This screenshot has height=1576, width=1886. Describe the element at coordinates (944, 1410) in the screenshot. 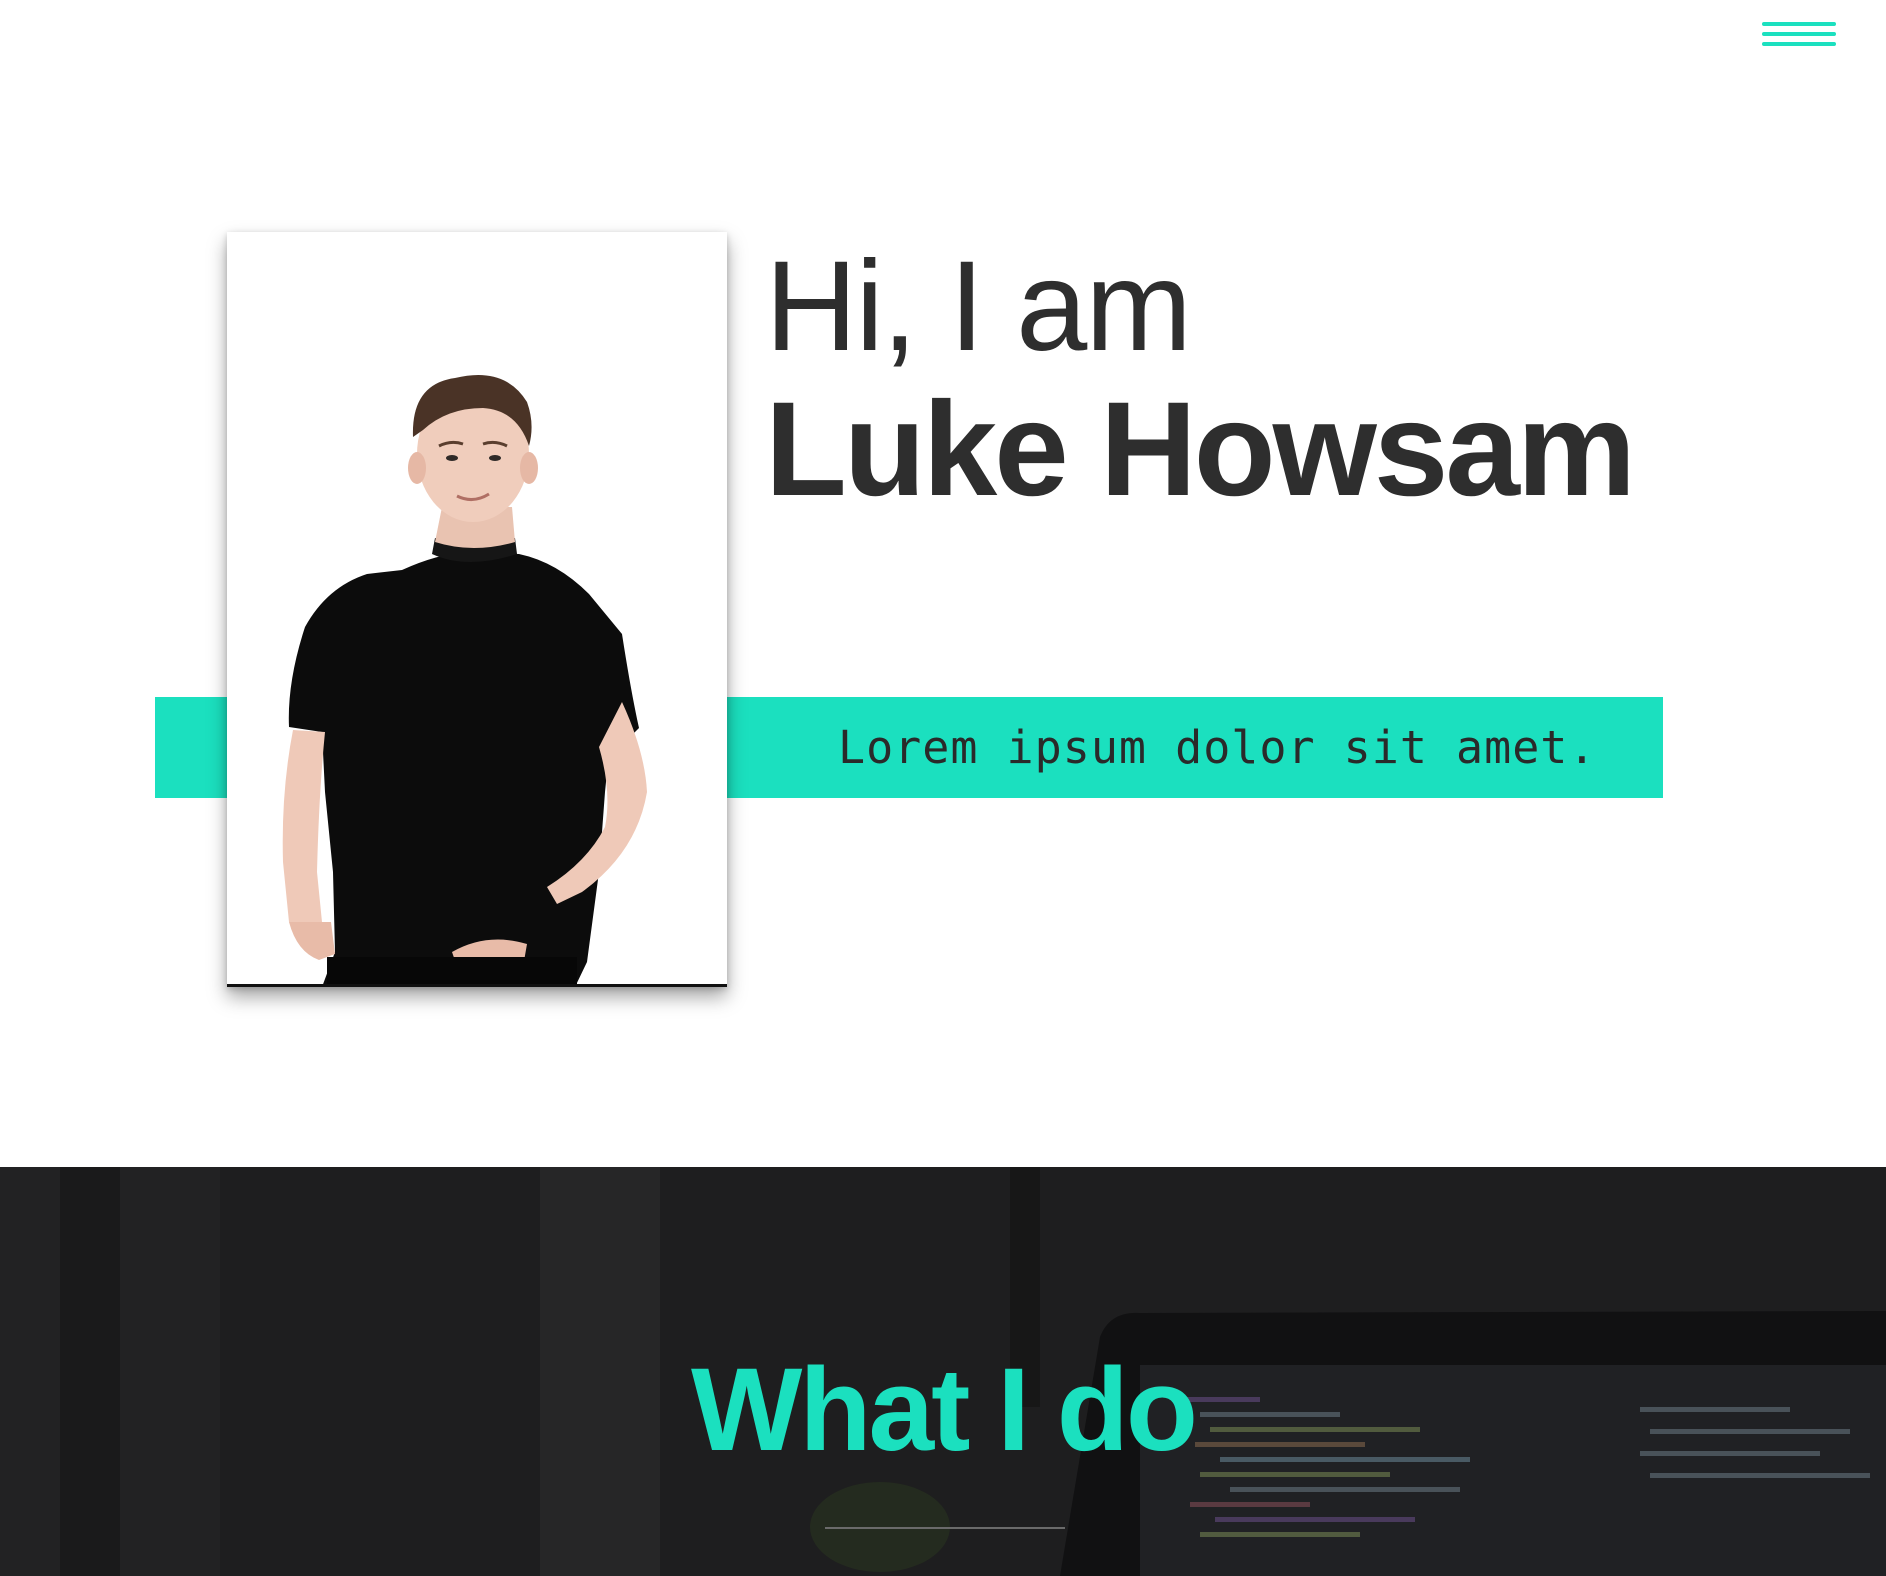

I see `section-title: What I do` at that location.